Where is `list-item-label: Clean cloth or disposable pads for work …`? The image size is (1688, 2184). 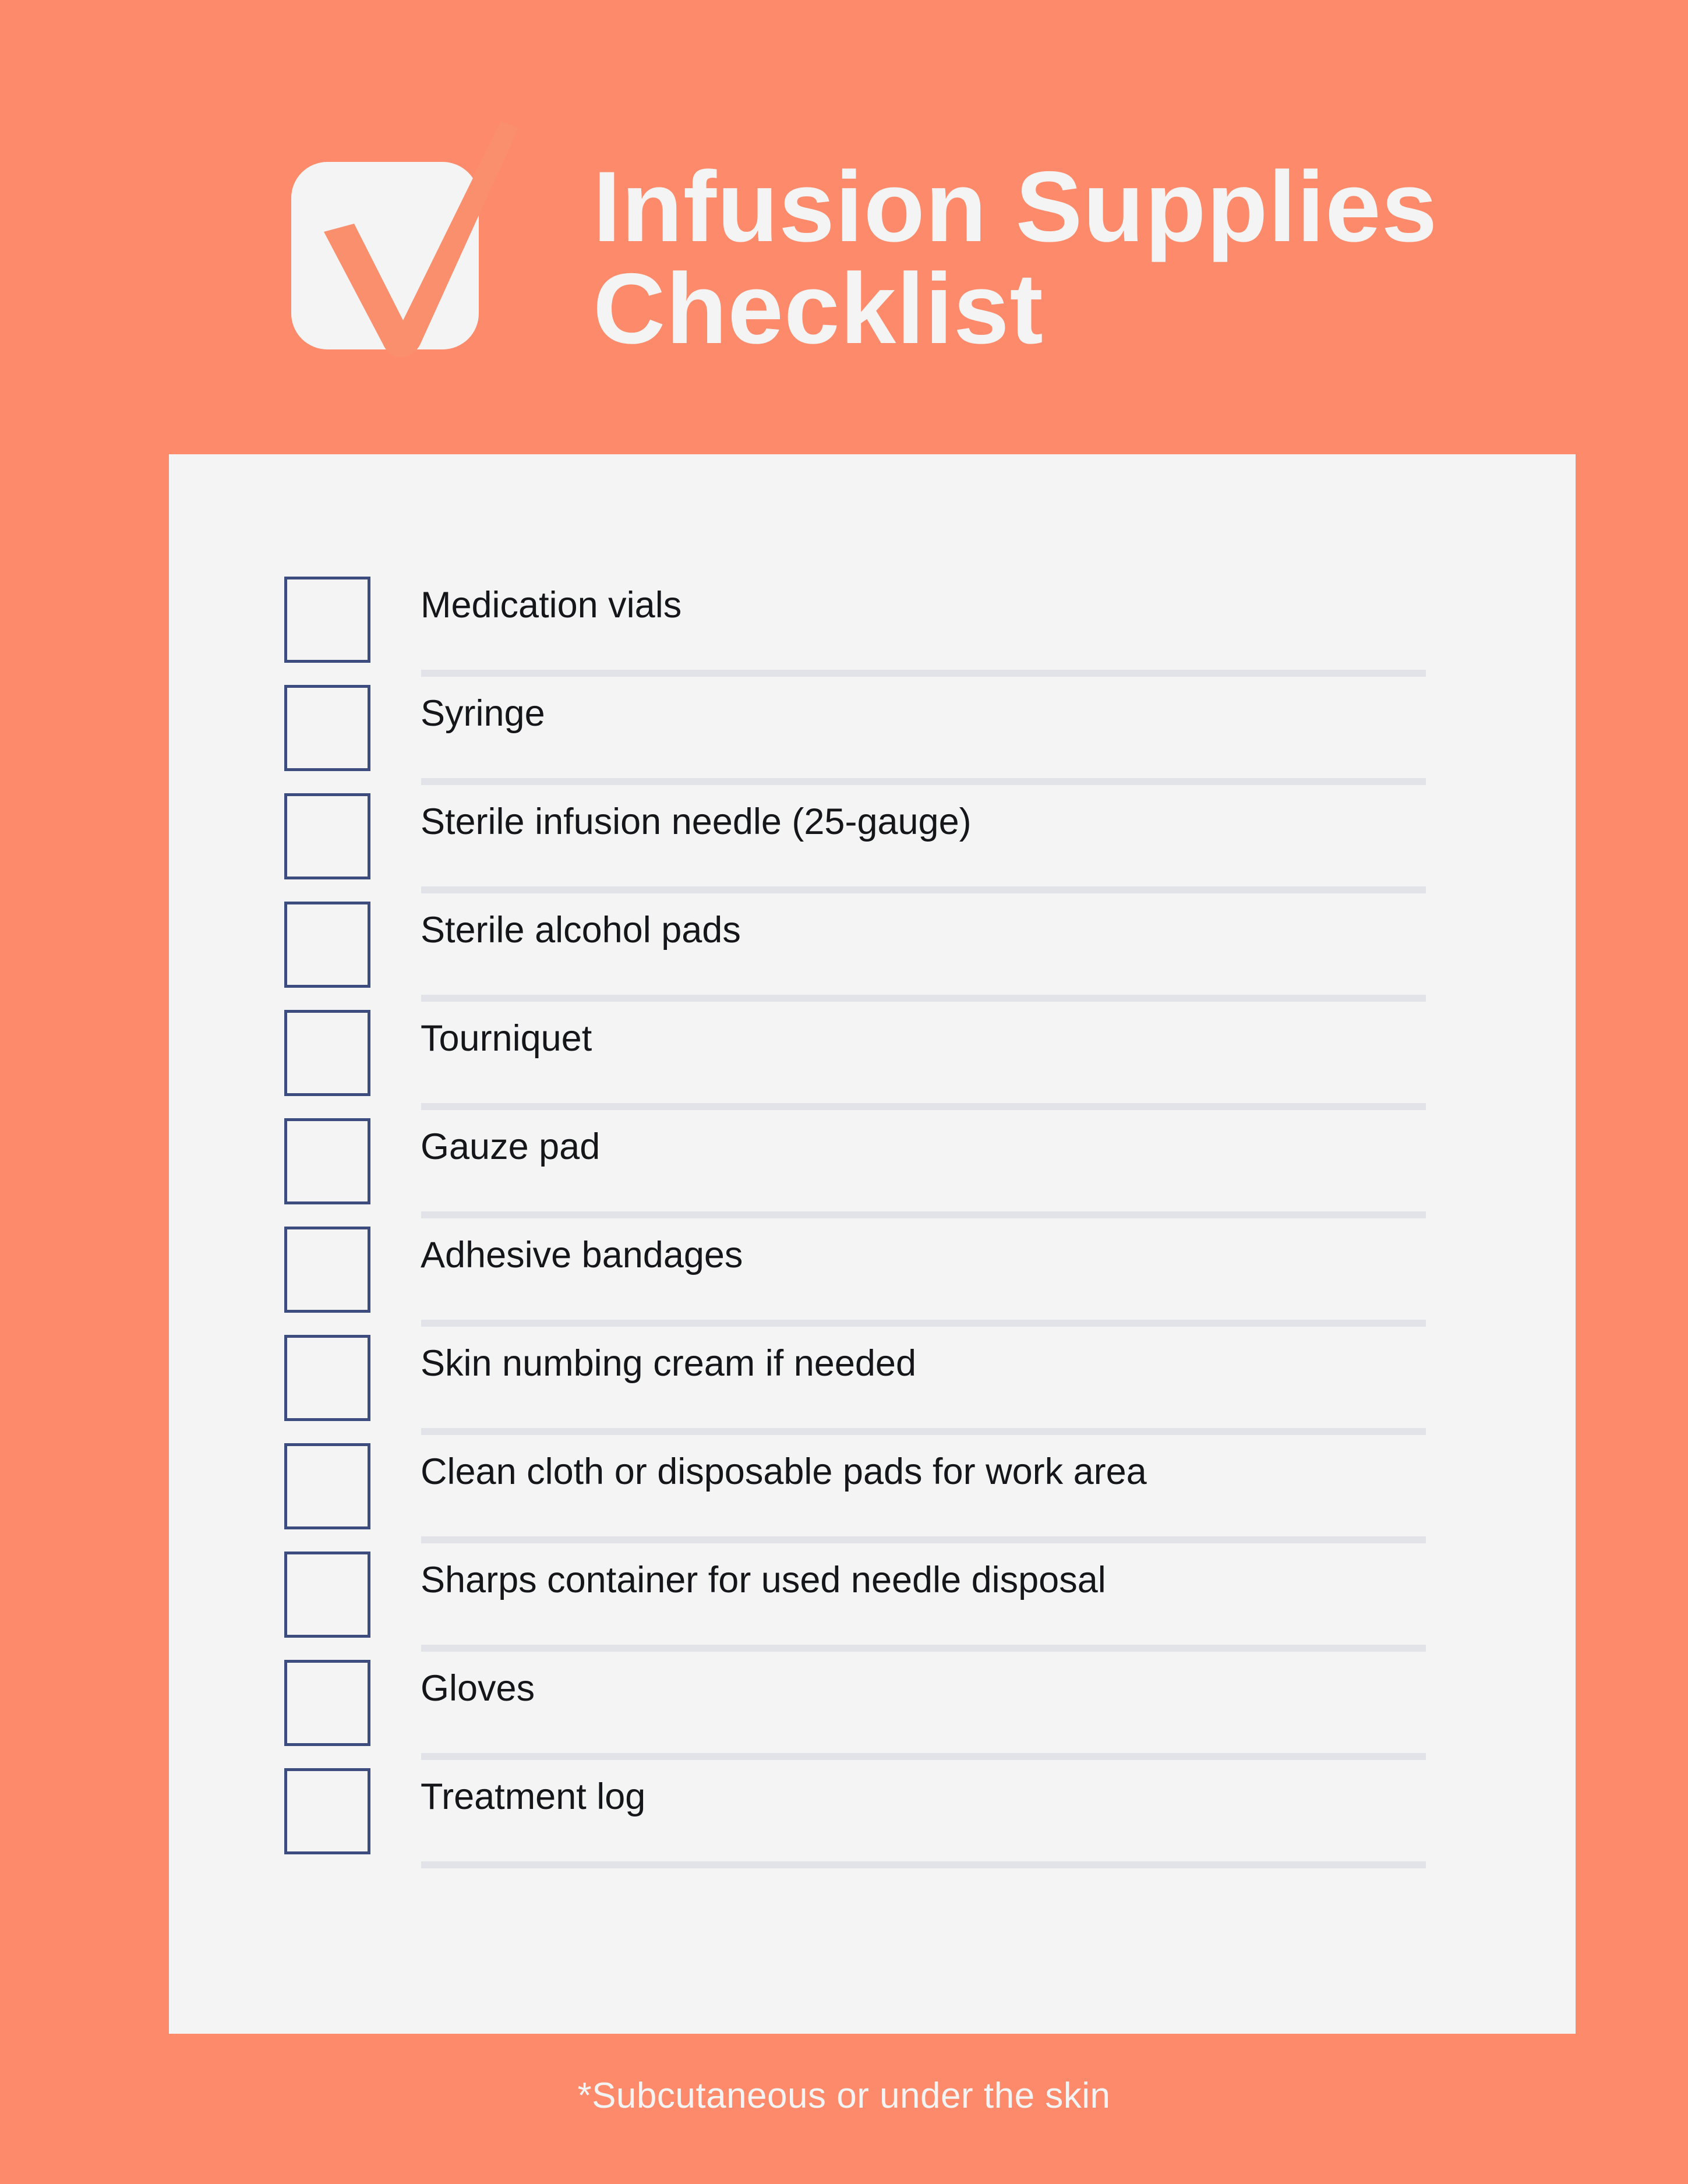
list-item-label: Clean cloth or disposable pads for work … is located at coordinates (784, 1471).